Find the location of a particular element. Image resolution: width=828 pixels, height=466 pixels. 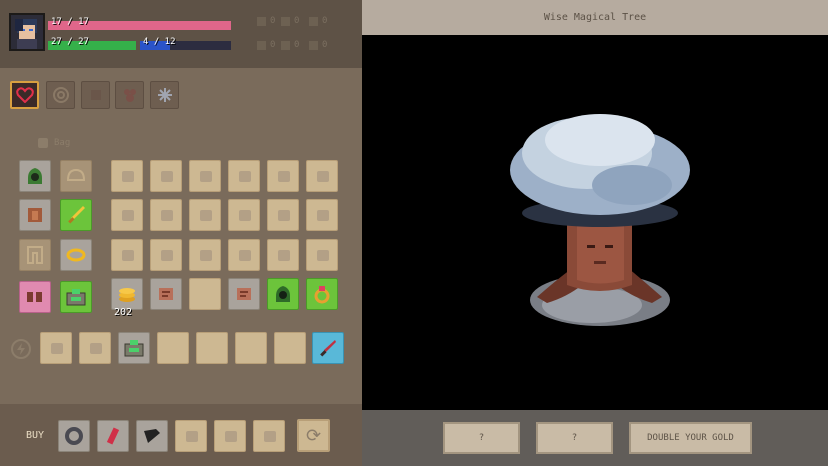

bag-slot-ring is located at coordinates (322, 294).